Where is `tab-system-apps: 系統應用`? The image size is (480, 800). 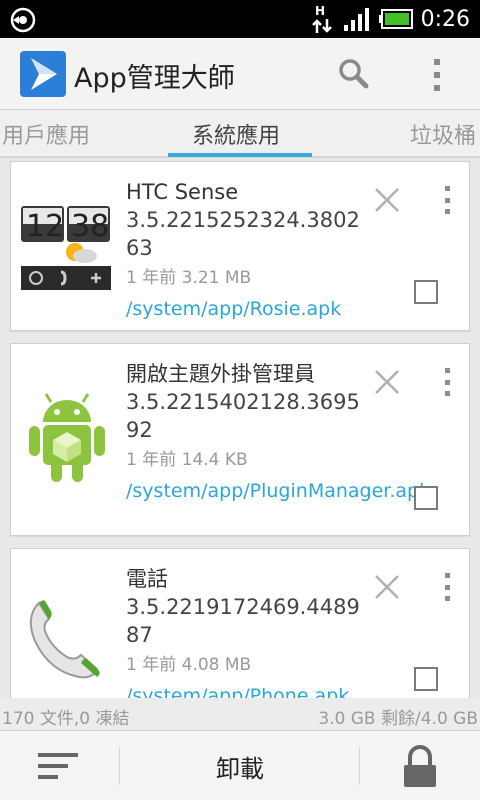 tab-system-apps: 系統應用 is located at coordinates (236, 134).